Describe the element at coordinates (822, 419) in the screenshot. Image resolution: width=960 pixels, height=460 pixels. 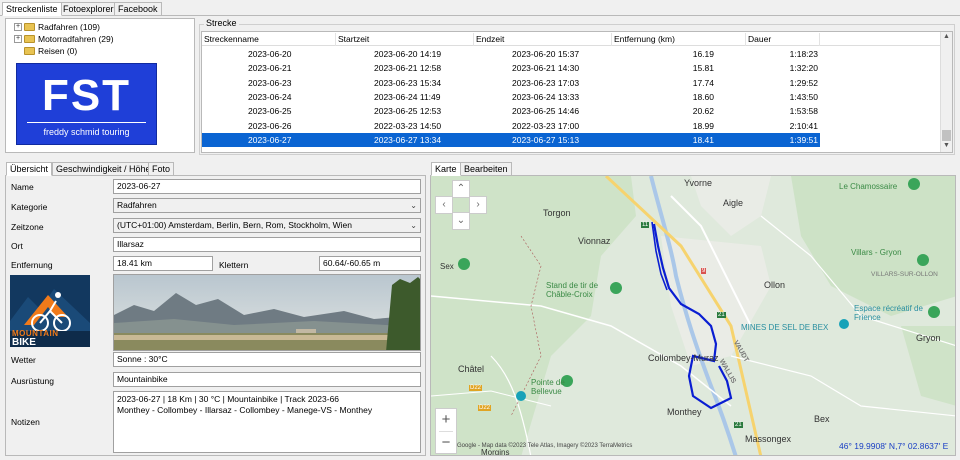
I see `map-label-bex: Bex` at that location.